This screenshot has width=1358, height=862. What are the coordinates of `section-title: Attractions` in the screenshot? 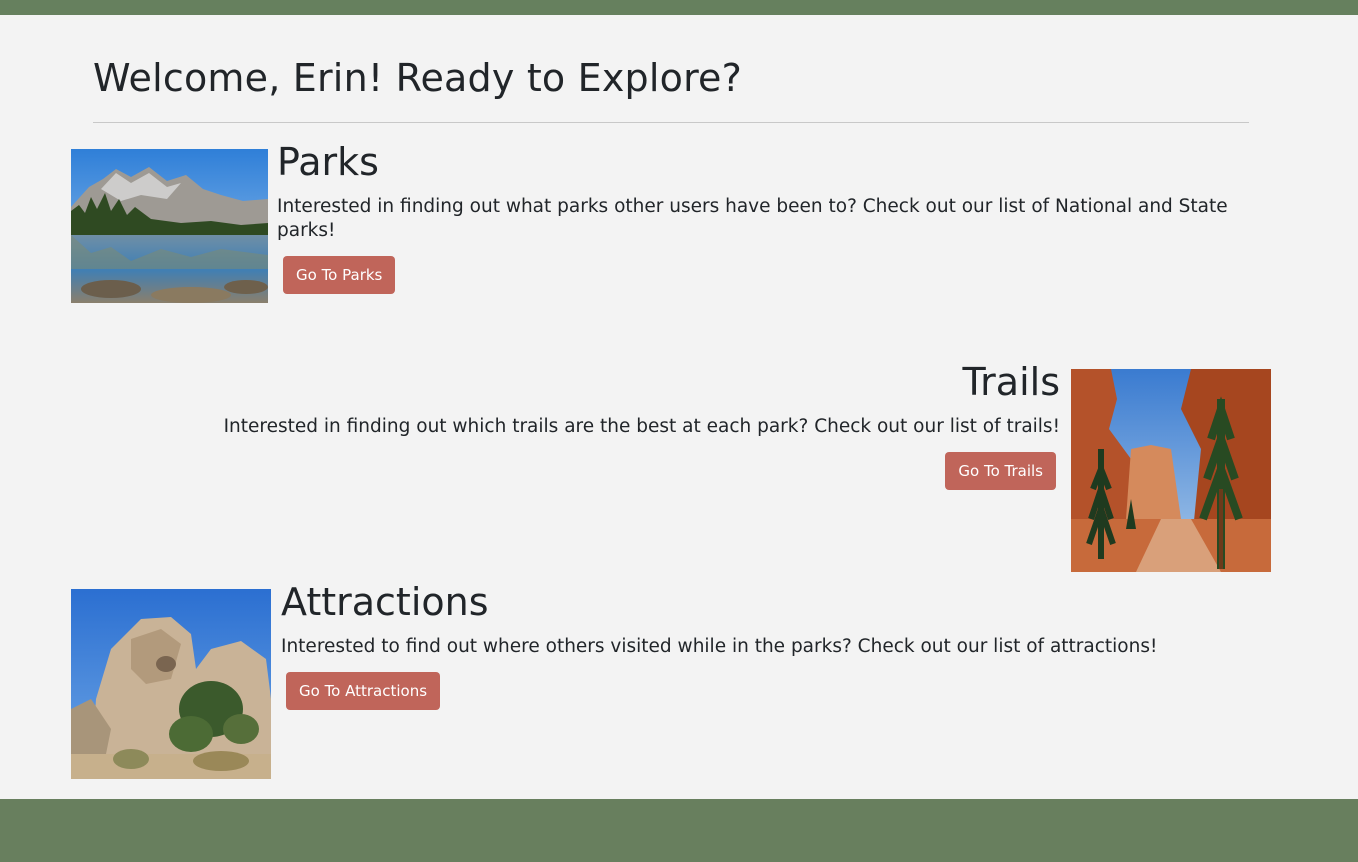 It's located at (385, 602).